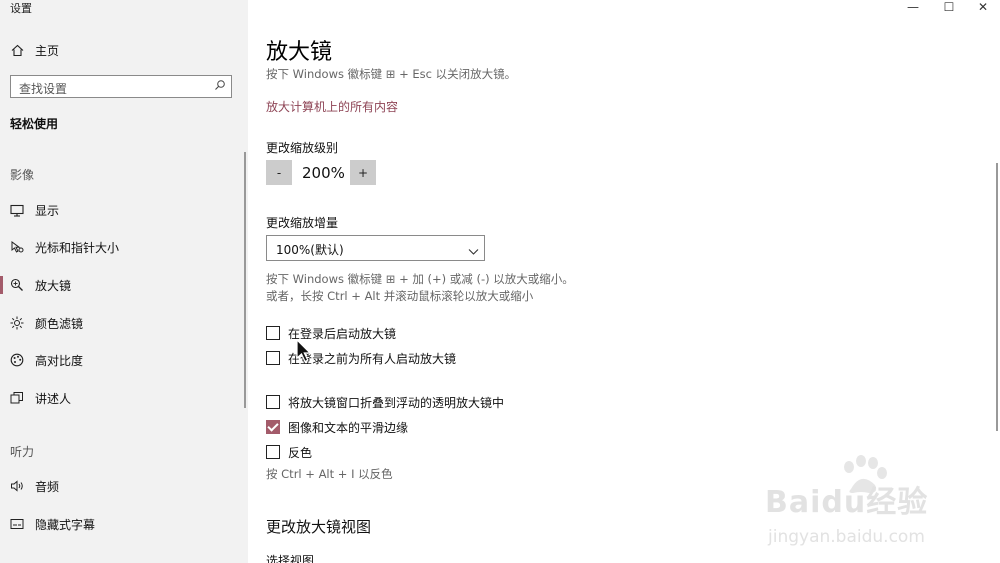 This screenshot has width=1000, height=563. I want to click on narrator-icon, so click(17, 398).